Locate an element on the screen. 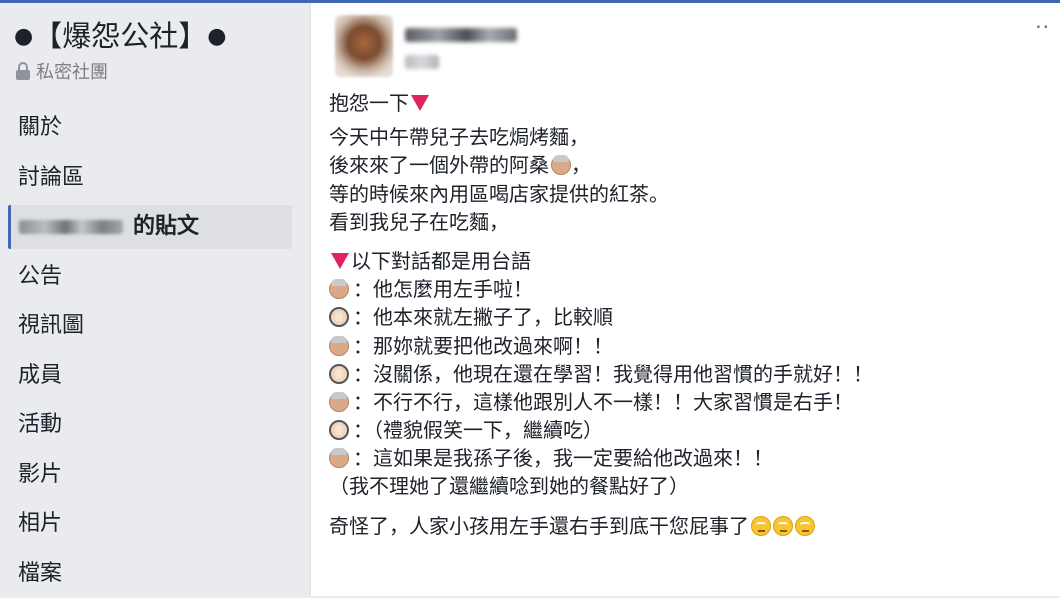 The height and width of the screenshot is (598, 1060). post-line: 以下對話都是用台語 is located at coordinates (689, 261).